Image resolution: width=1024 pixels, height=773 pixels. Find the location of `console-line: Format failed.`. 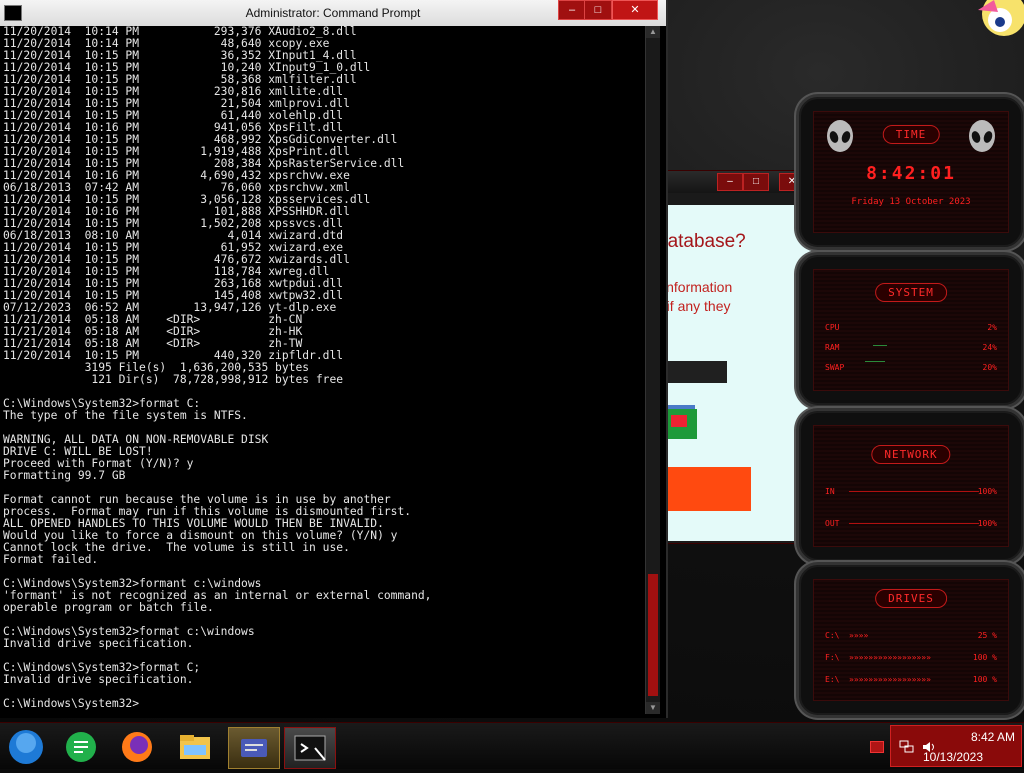

console-line: Format failed. is located at coordinates (51, 559).